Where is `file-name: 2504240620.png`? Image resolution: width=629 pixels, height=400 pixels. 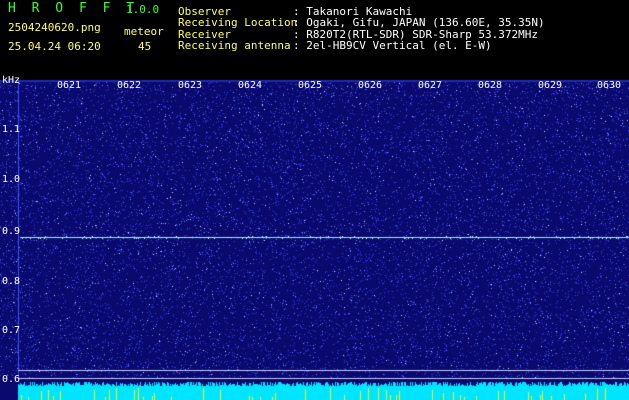
file-name: 2504240620.png is located at coordinates (54, 27).